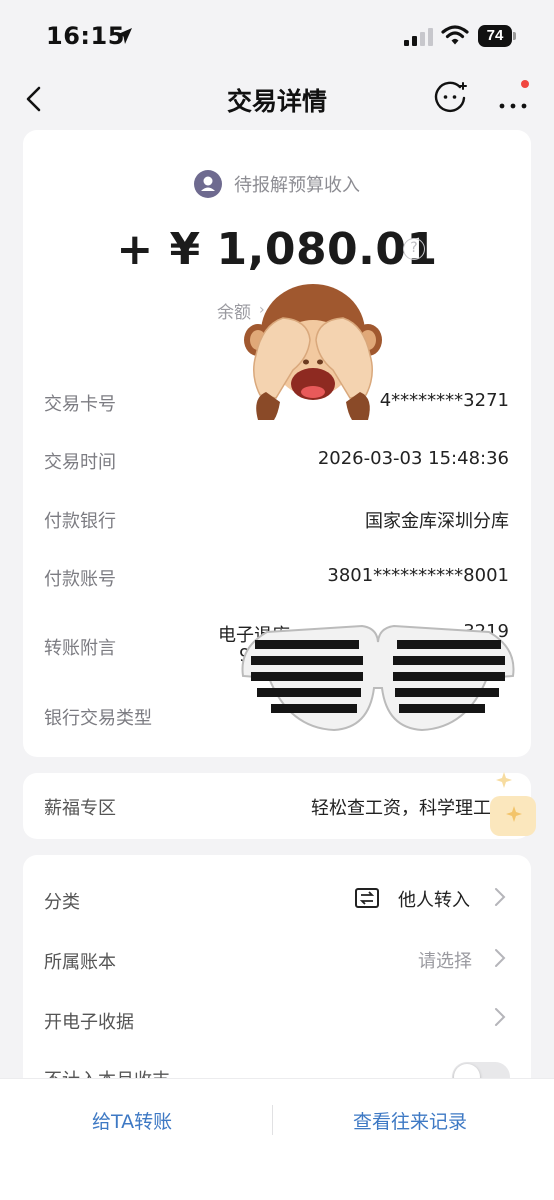  I want to click on payer-bank-label: 付款银行, so click(80, 521).